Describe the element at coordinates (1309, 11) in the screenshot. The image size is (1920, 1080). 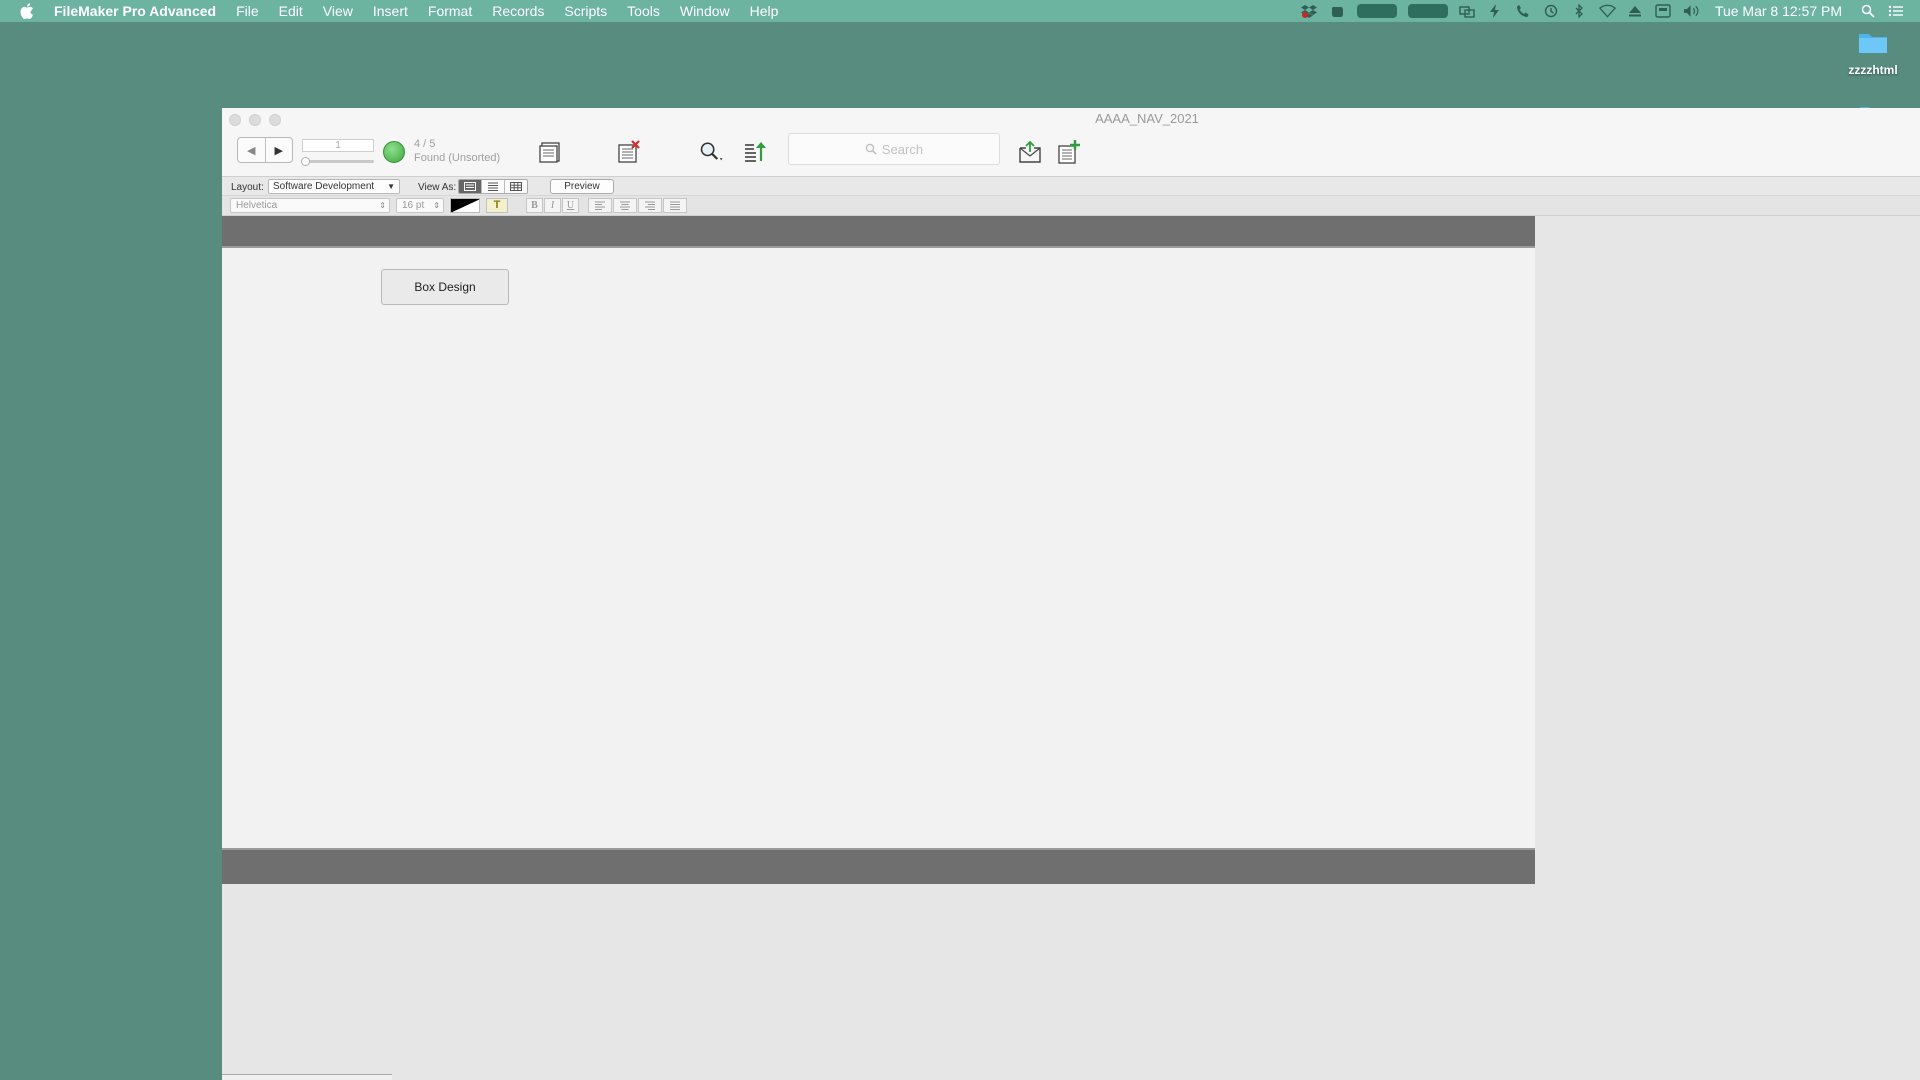
I see `dropbox-icon` at that location.